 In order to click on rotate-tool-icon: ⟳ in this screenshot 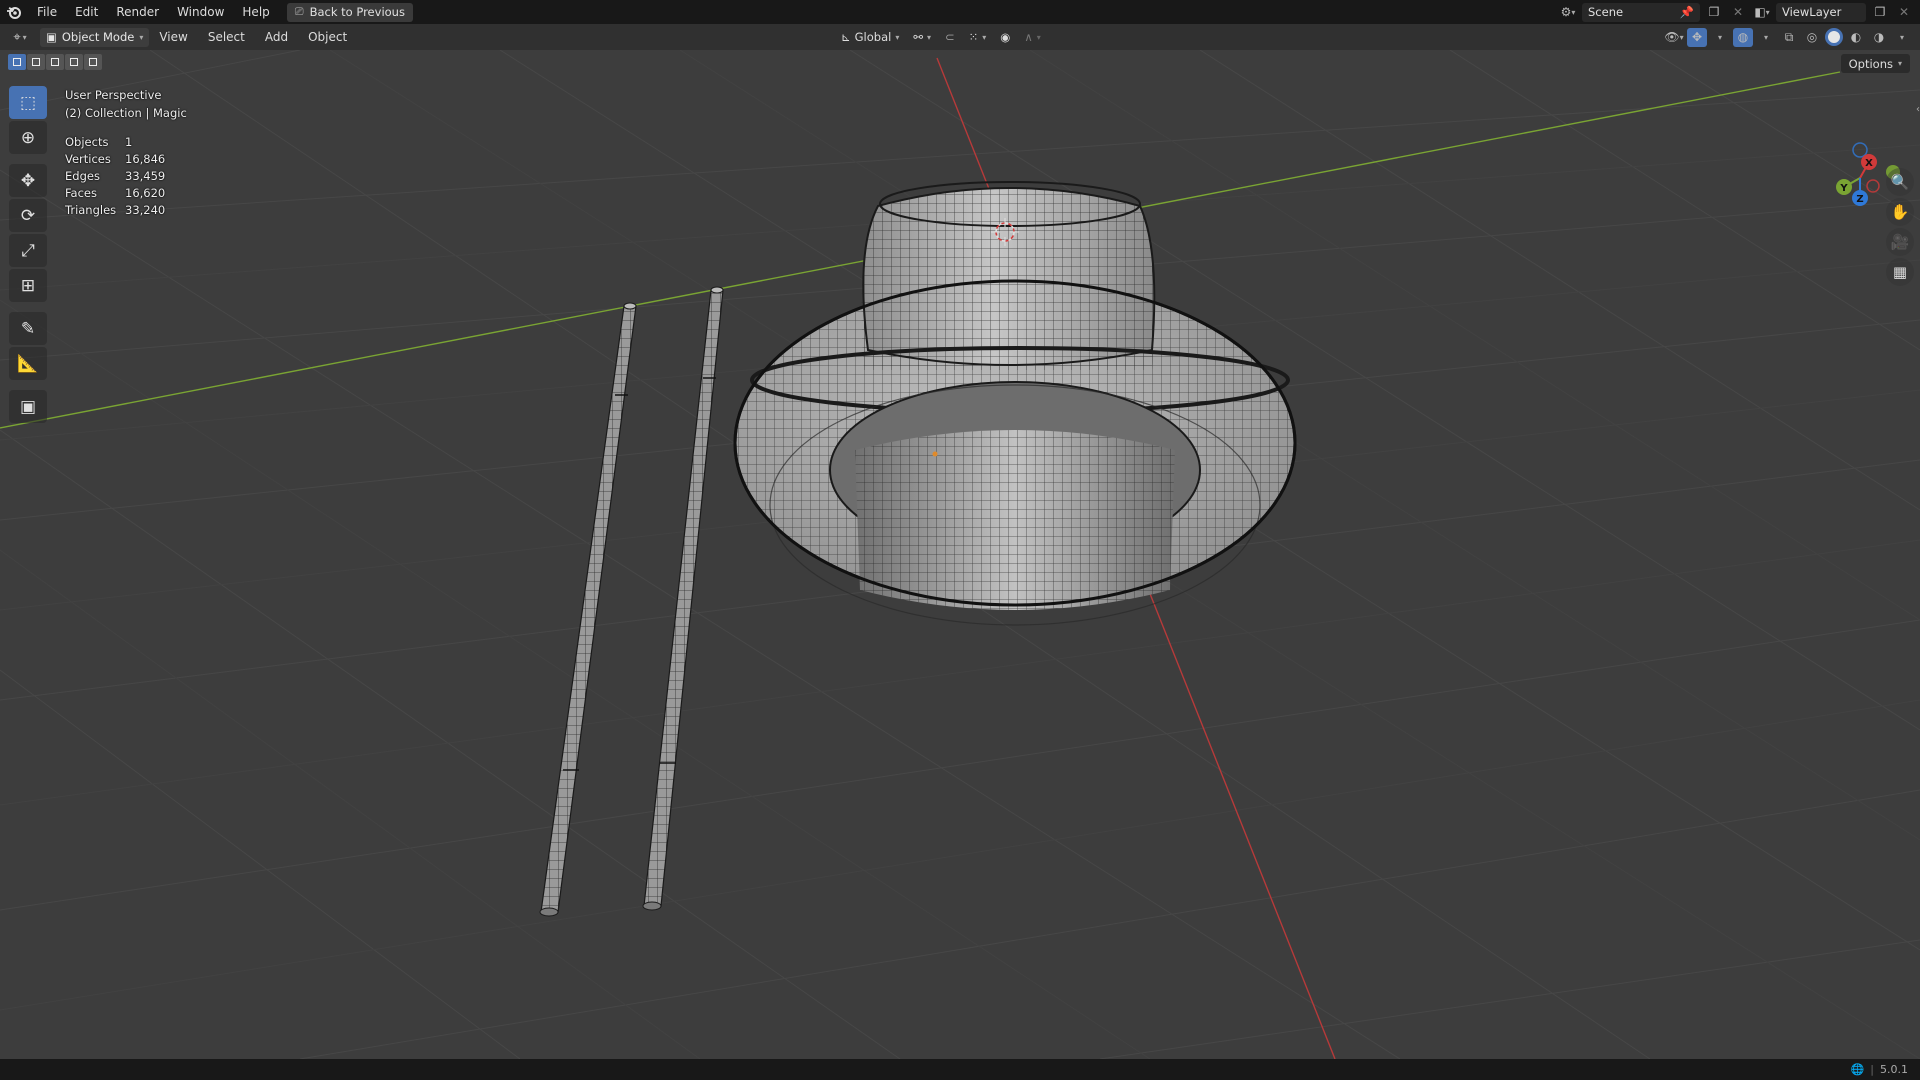, I will do `click(28, 215)`.